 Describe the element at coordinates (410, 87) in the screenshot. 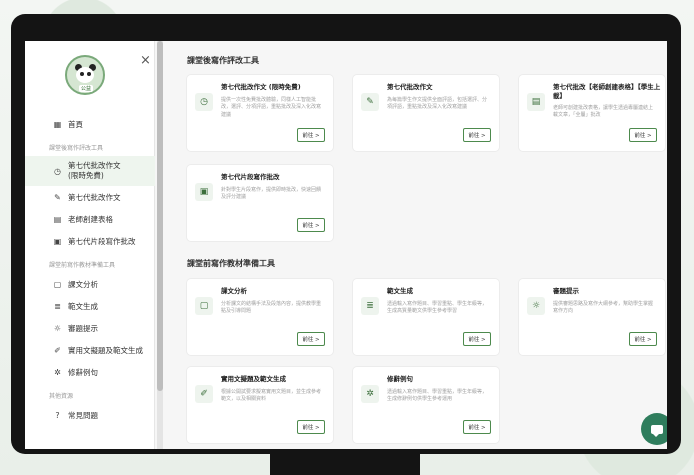

I see `card-title: 第七代批改作文` at that location.